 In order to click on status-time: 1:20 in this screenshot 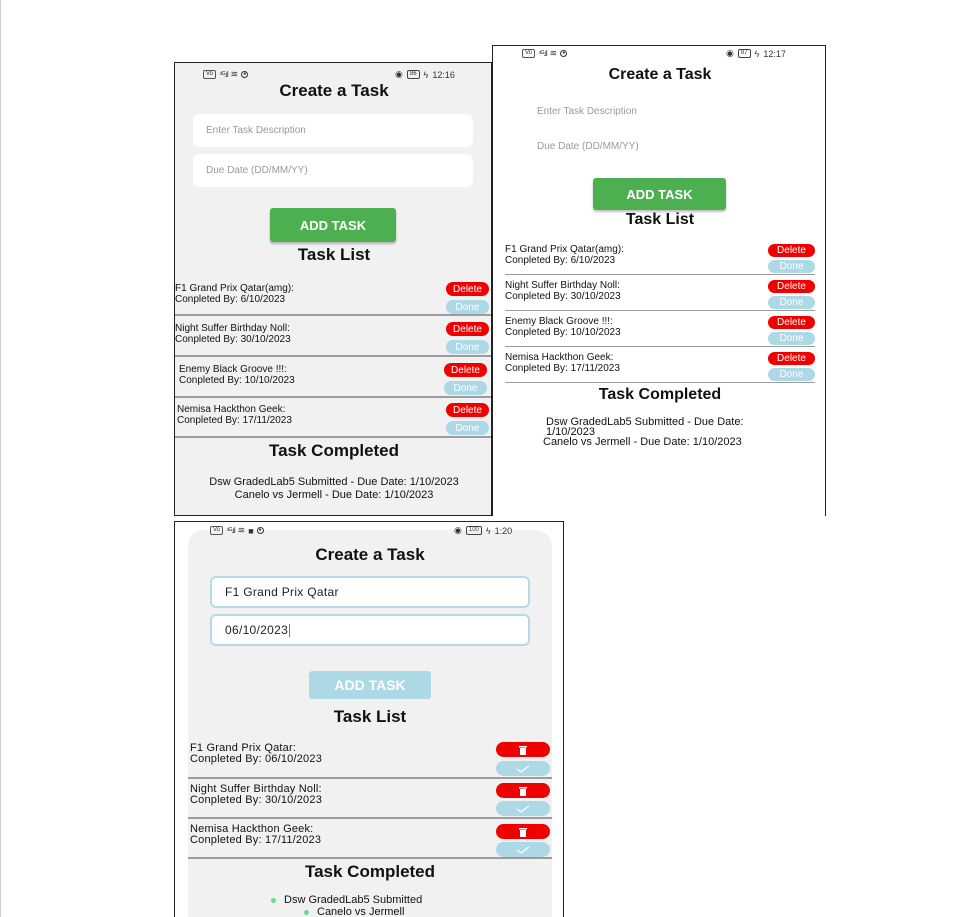, I will do `click(503, 530)`.